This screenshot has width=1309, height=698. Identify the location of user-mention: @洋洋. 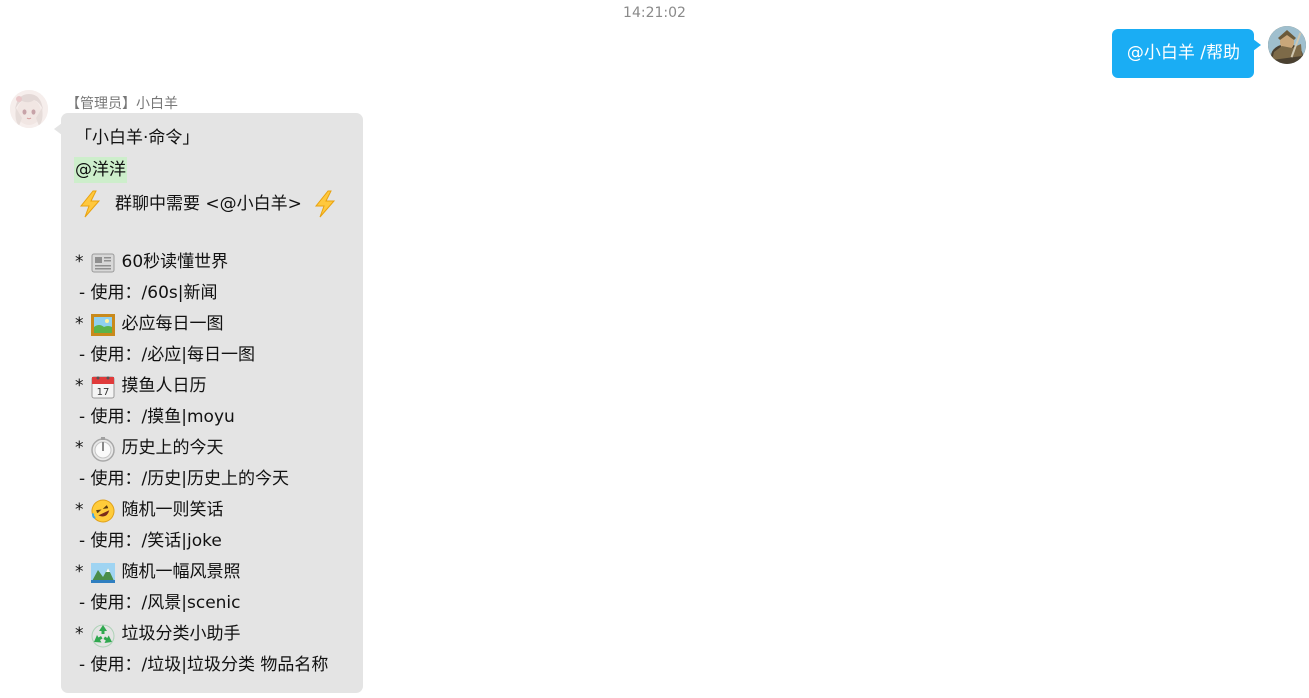
(100, 169).